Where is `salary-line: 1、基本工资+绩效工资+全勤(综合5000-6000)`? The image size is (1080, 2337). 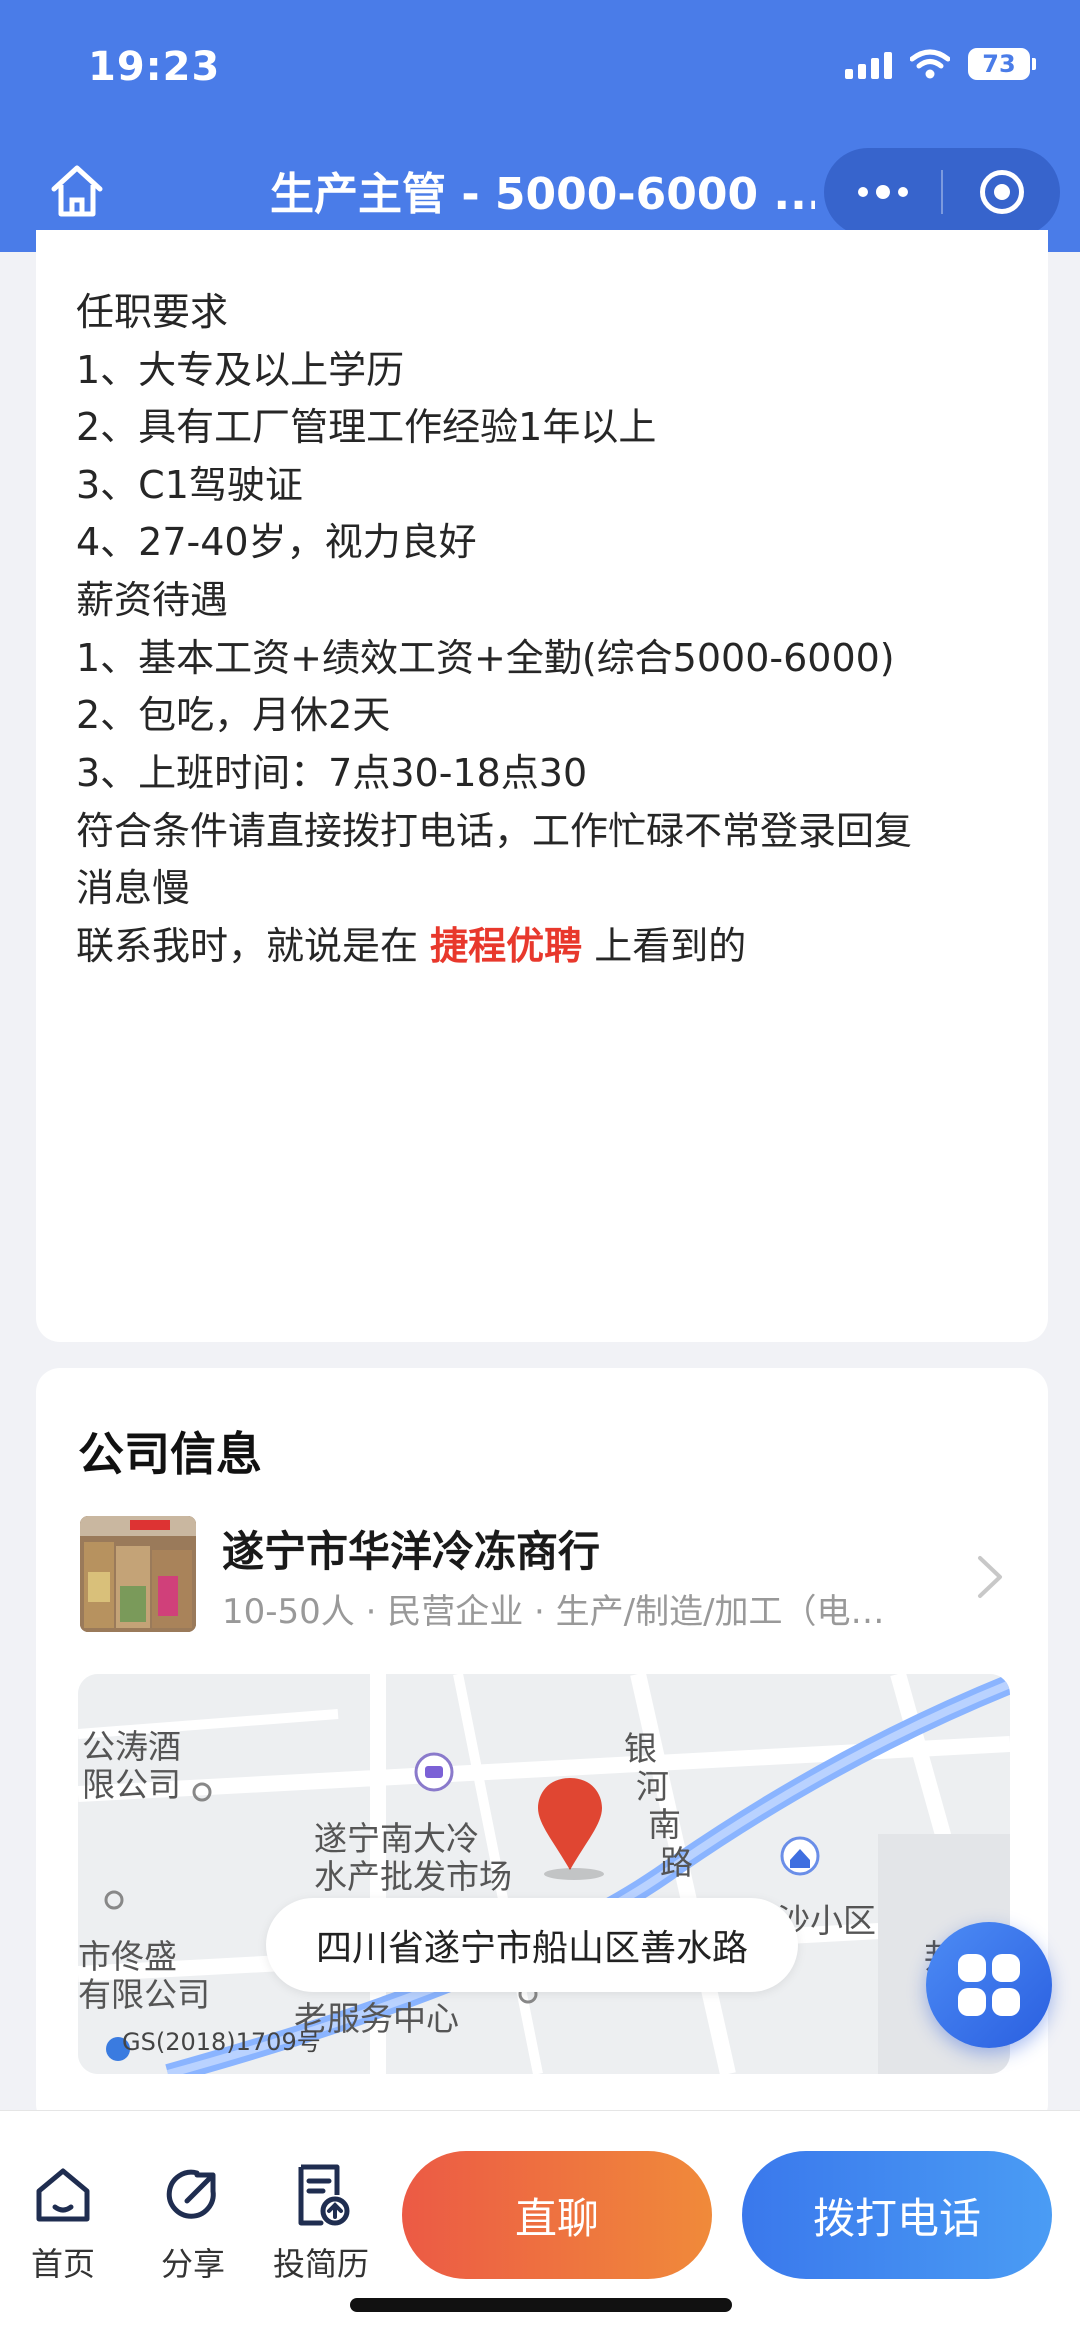
salary-line: 1、基本工资+绩效工资+全勤(综合5000-6000) is located at coordinates (485, 658).